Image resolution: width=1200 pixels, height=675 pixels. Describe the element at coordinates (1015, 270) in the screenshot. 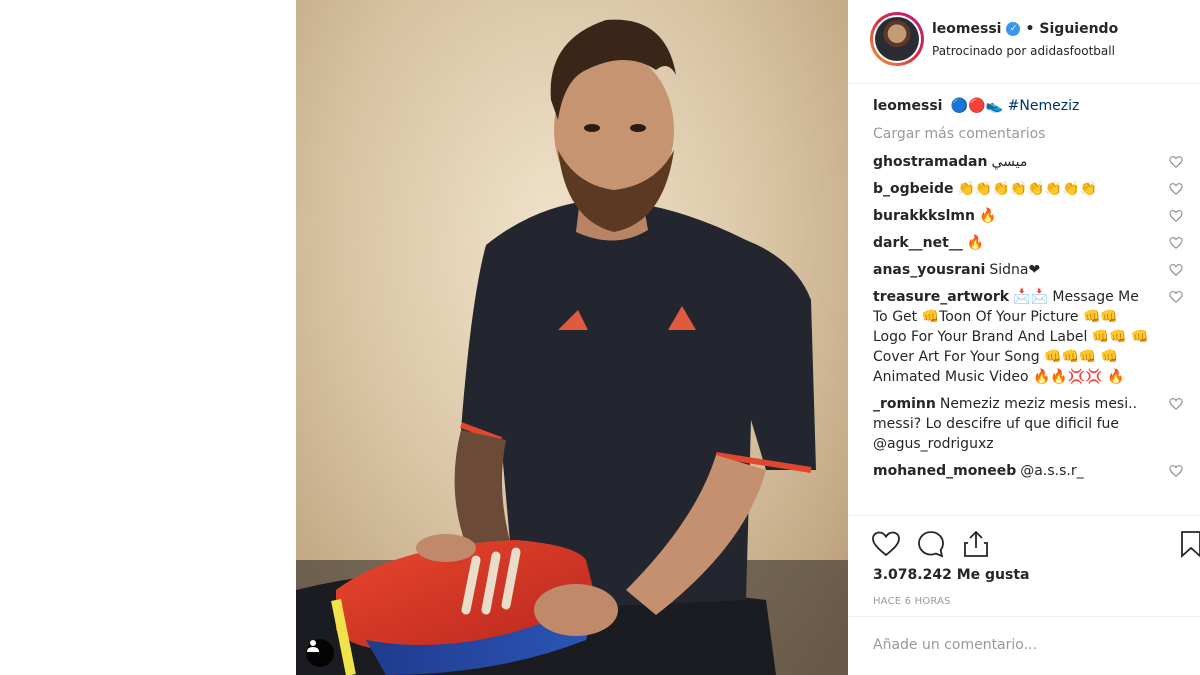

I see `comment-text: Sidna❤` at that location.